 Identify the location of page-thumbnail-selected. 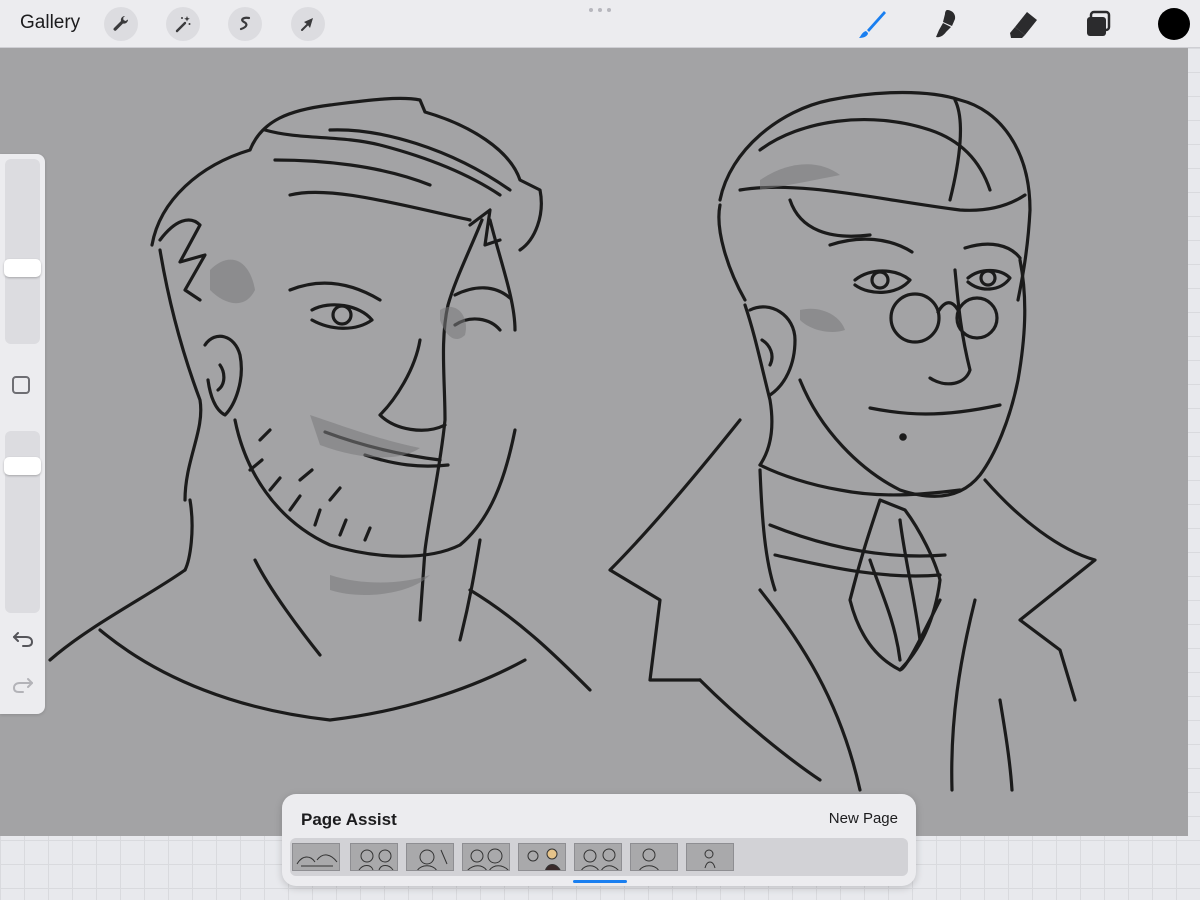
(598, 857).